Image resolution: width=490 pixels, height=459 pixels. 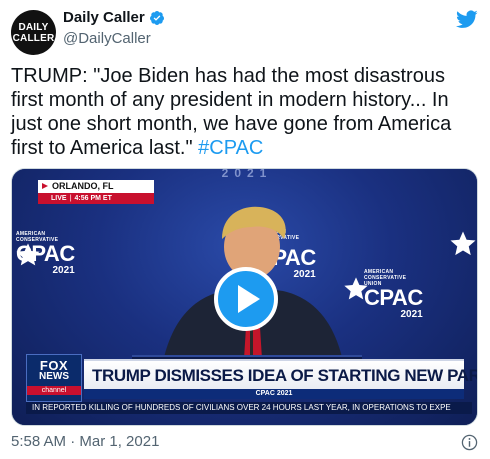 I want to click on location-label: ORLANDO, FL, so click(x=96, y=186).